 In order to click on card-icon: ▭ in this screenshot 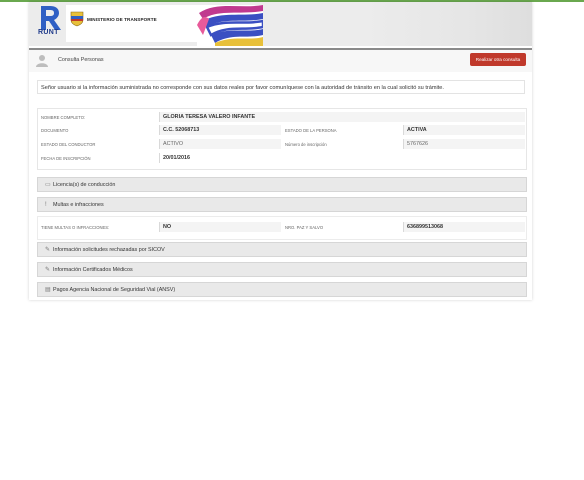, I will do `click(48, 185)`.